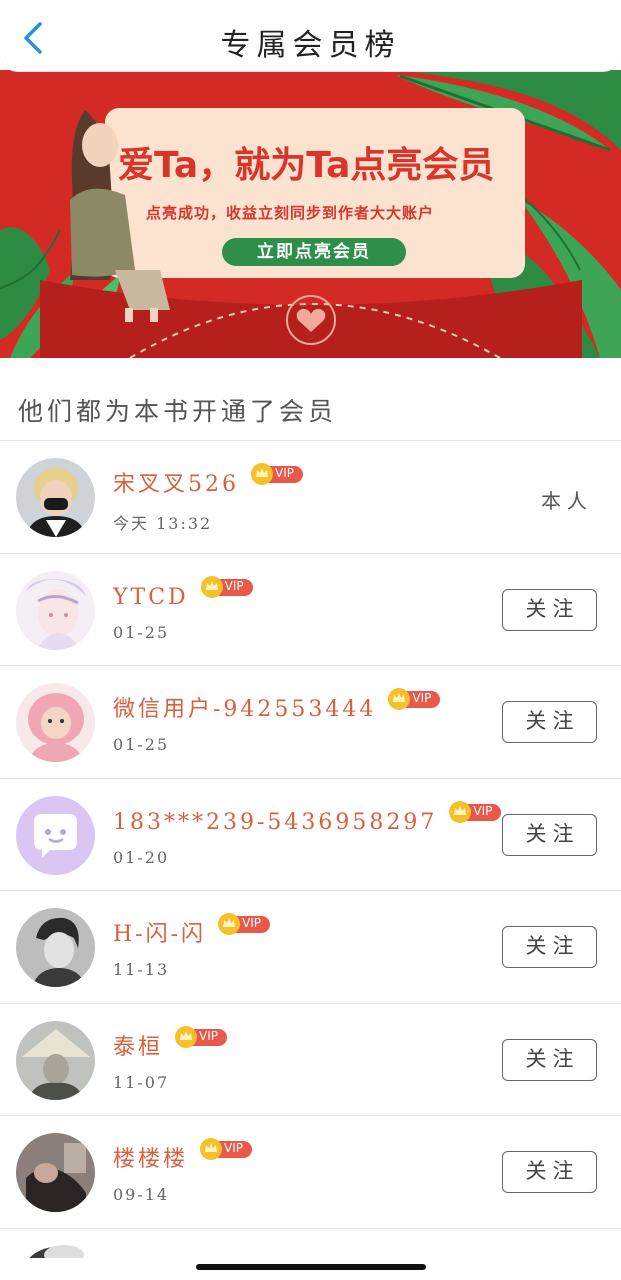 The width and height of the screenshot is (621, 1280). I want to click on member-name-text: 宋叉叉526, so click(176, 484).